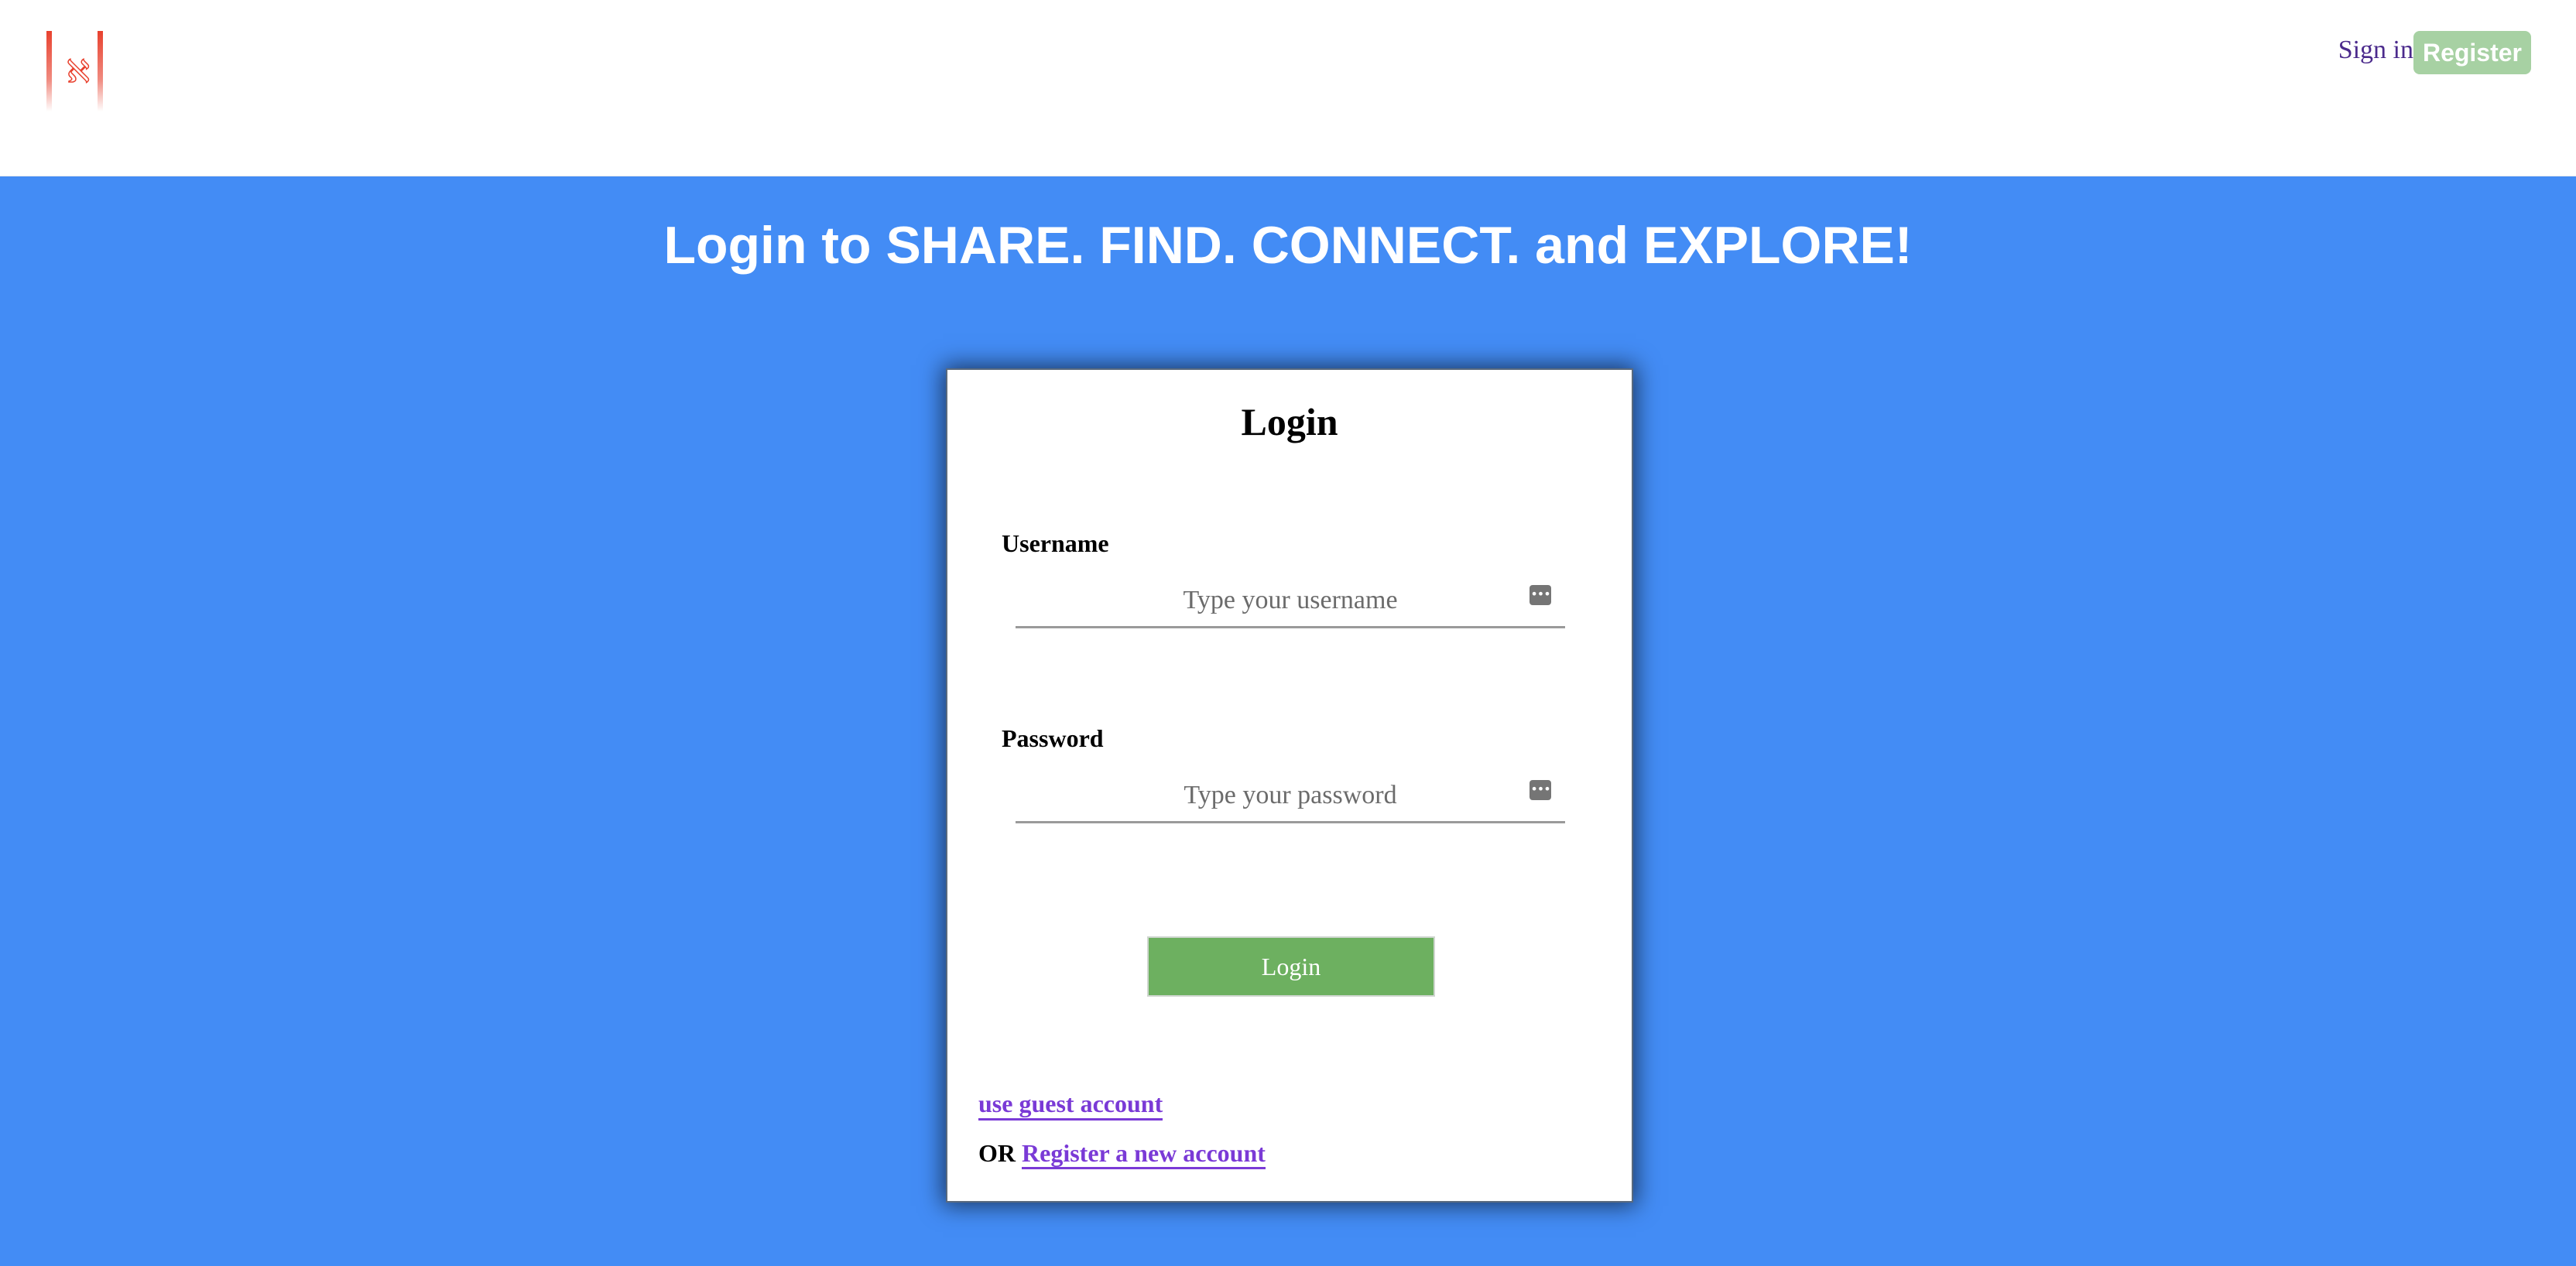  Describe the element at coordinates (1289, 421) in the screenshot. I see `login-card-title: Login` at that location.